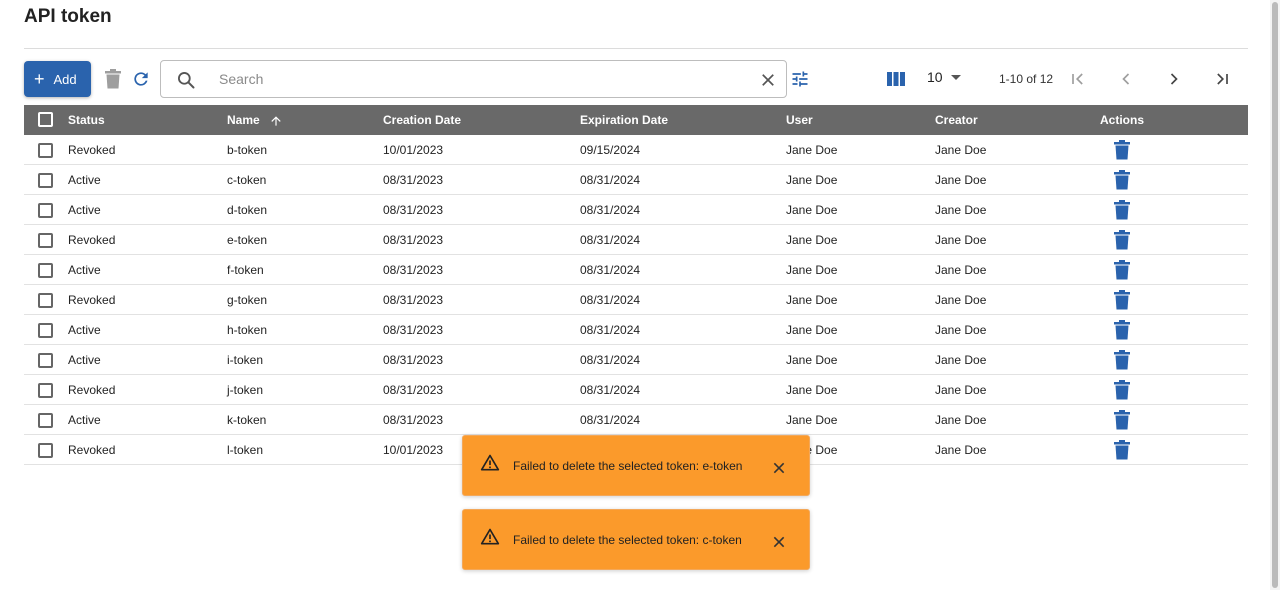  Describe the element at coordinates (247, 210) in the screenshot. I see `cell-name: d-token` at that location.